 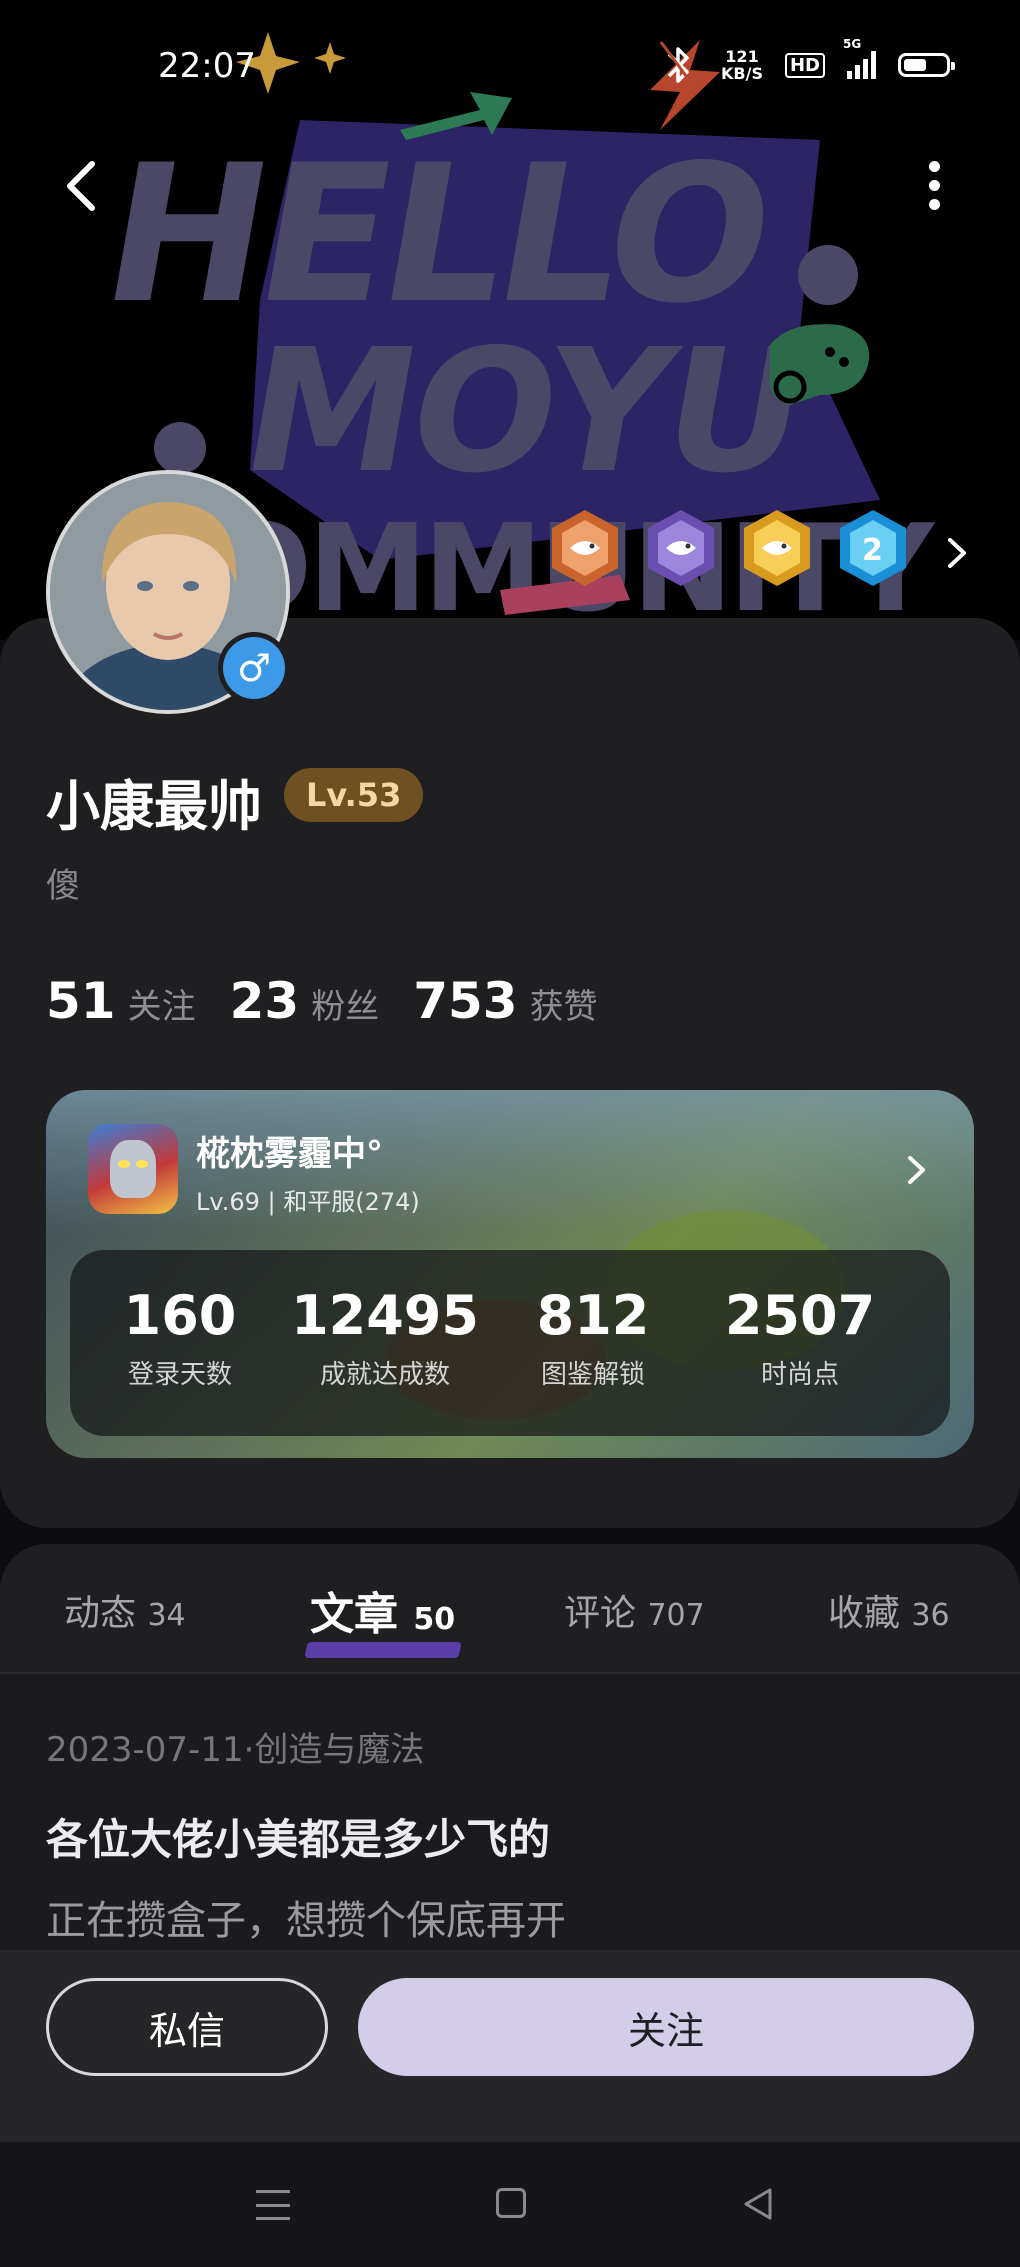 What do you see at coordinates (434, 1619) in the screenshot?
I see `tab-count: 50` at bounding box center [434, 1619].